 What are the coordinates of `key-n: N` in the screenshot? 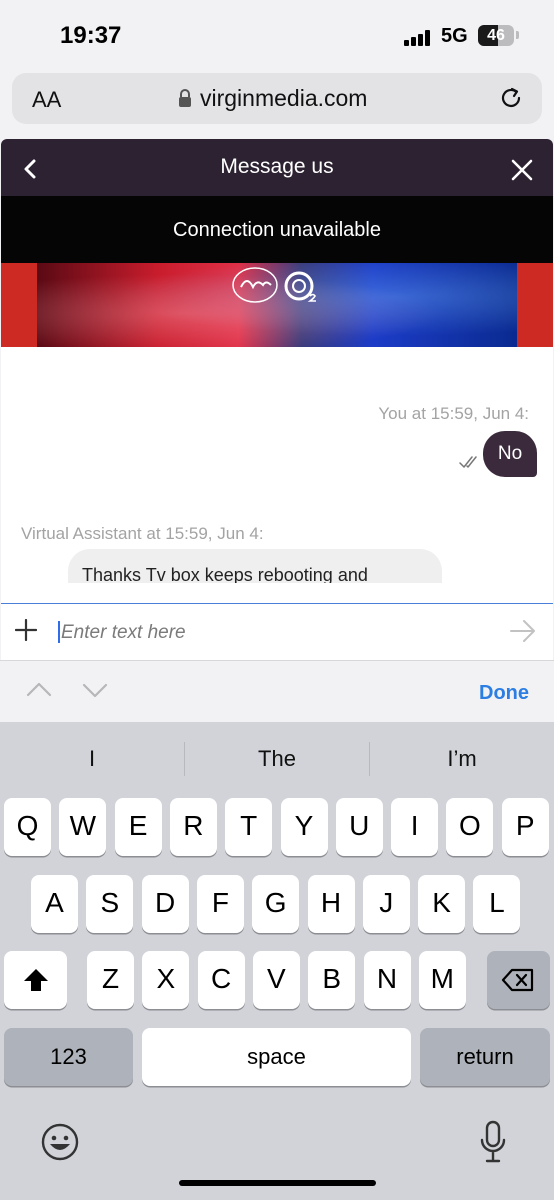 It's located at (387, 980).